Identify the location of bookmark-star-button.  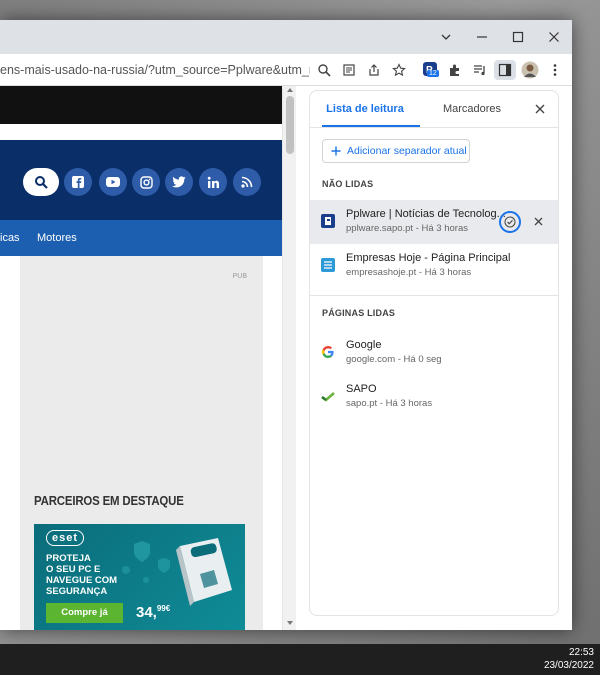
(399, 70).